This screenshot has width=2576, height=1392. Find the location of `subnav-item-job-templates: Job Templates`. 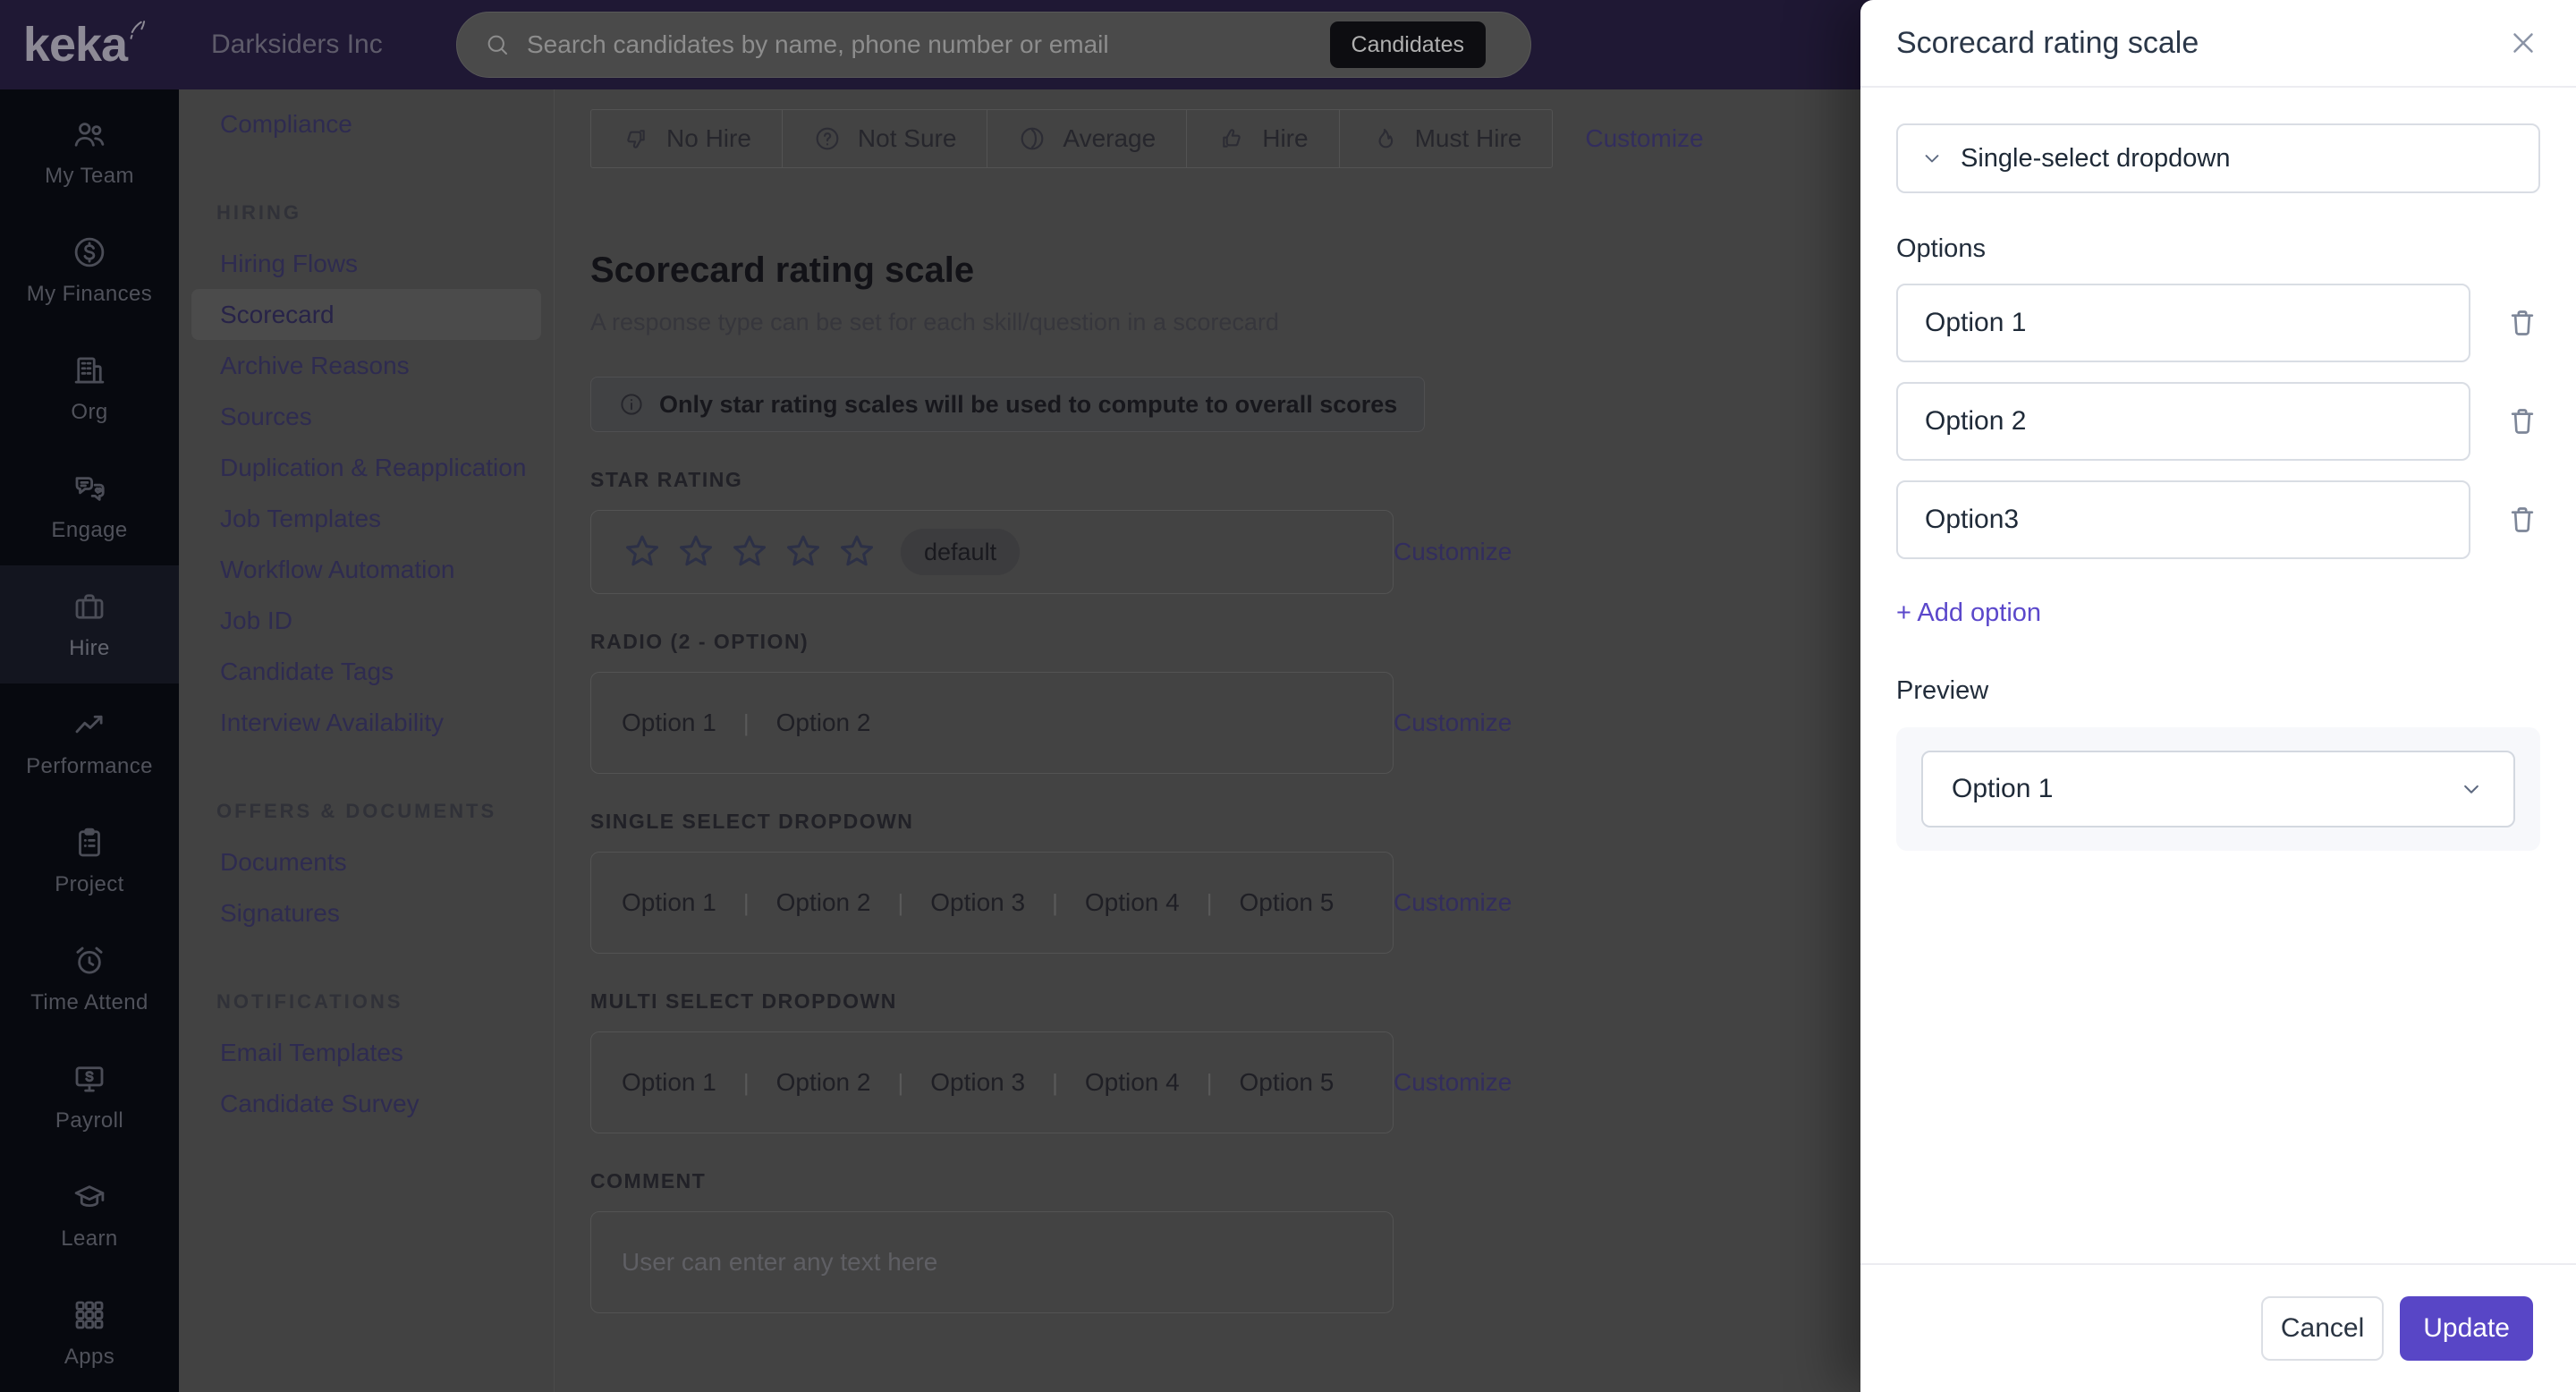

subnav-item-job-templates: Job Templates is located at coordinates (366, 518).